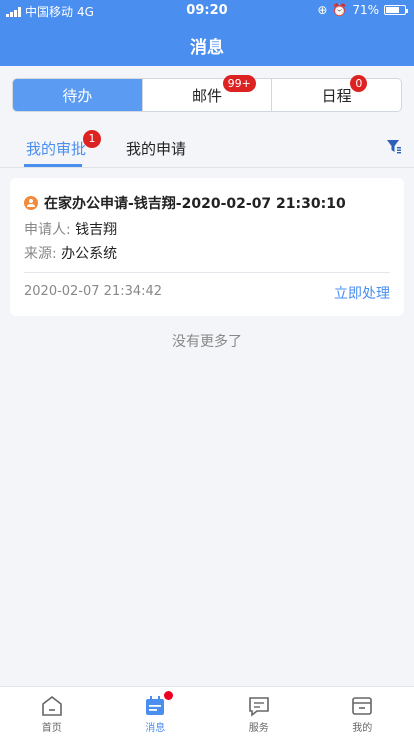 The width and height of the screenshot is (414, 736). I want to click on applicant-label: 申请人:, so click(47, 230).